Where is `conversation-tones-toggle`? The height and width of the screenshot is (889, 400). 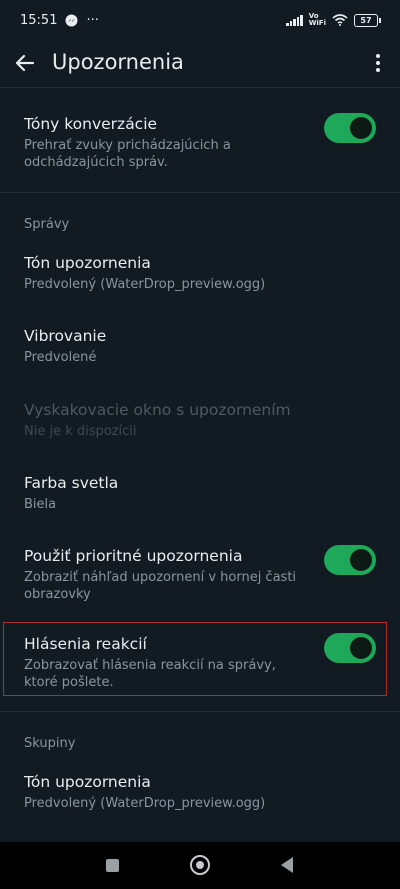
conversation-tones-toggle is located at coordinates (350, 128).